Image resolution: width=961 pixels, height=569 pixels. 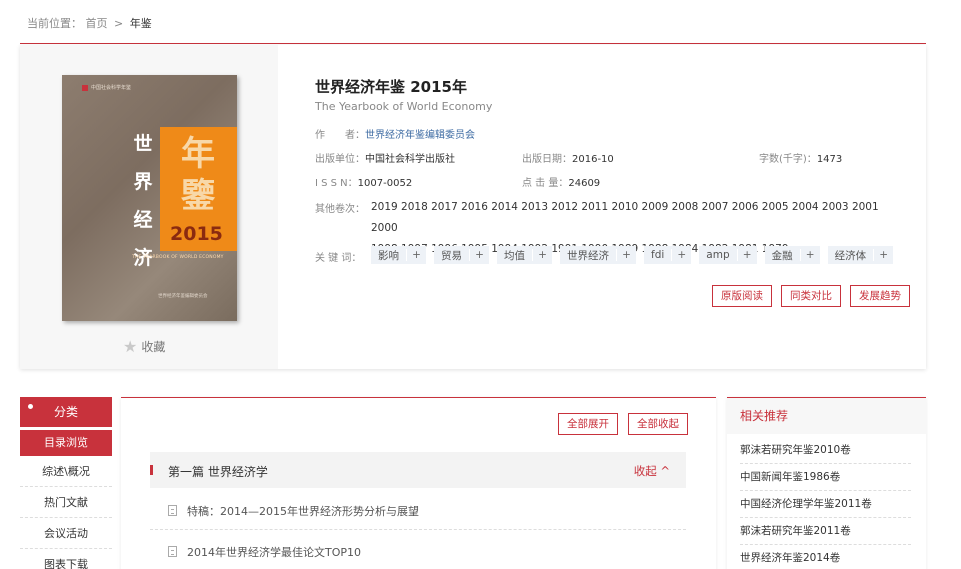 What do you see at coordinates (473, 43) in the screenshot?
I see `top-divider` at bounding box center [473, 43].